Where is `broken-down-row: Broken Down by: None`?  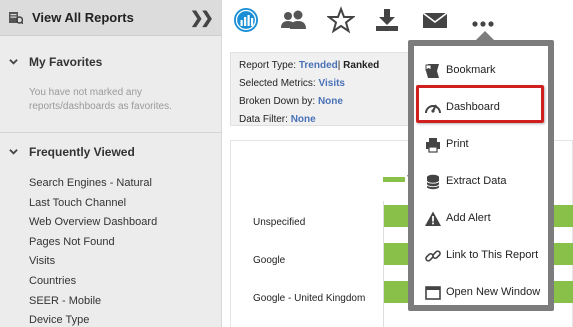 broken-down-row: Broken Down by: None is located at coordinates (320, 102).